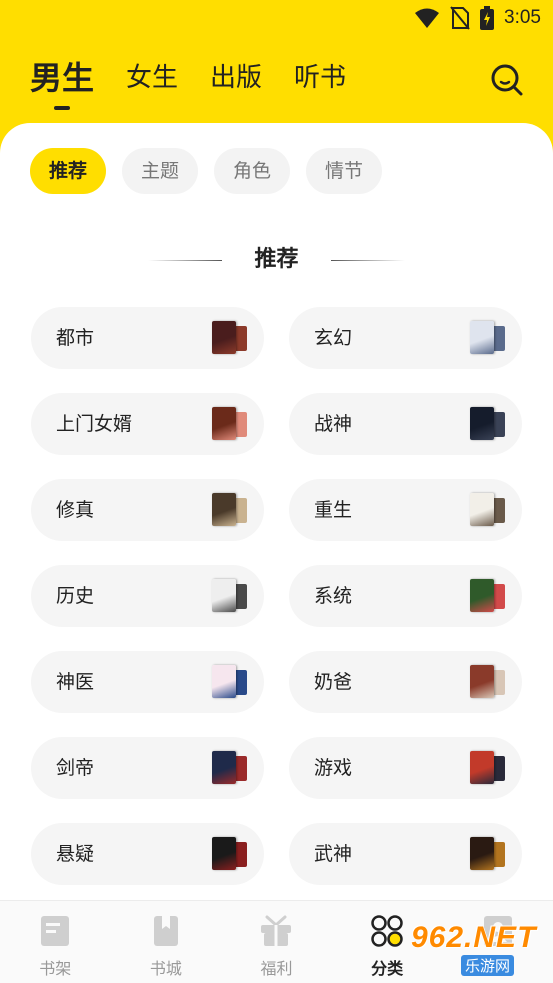 This screenshot has width=553, height=983. Describe the element at coordinates (55, 931) in the screenshot. I see `bookshelf-icon` at that location.